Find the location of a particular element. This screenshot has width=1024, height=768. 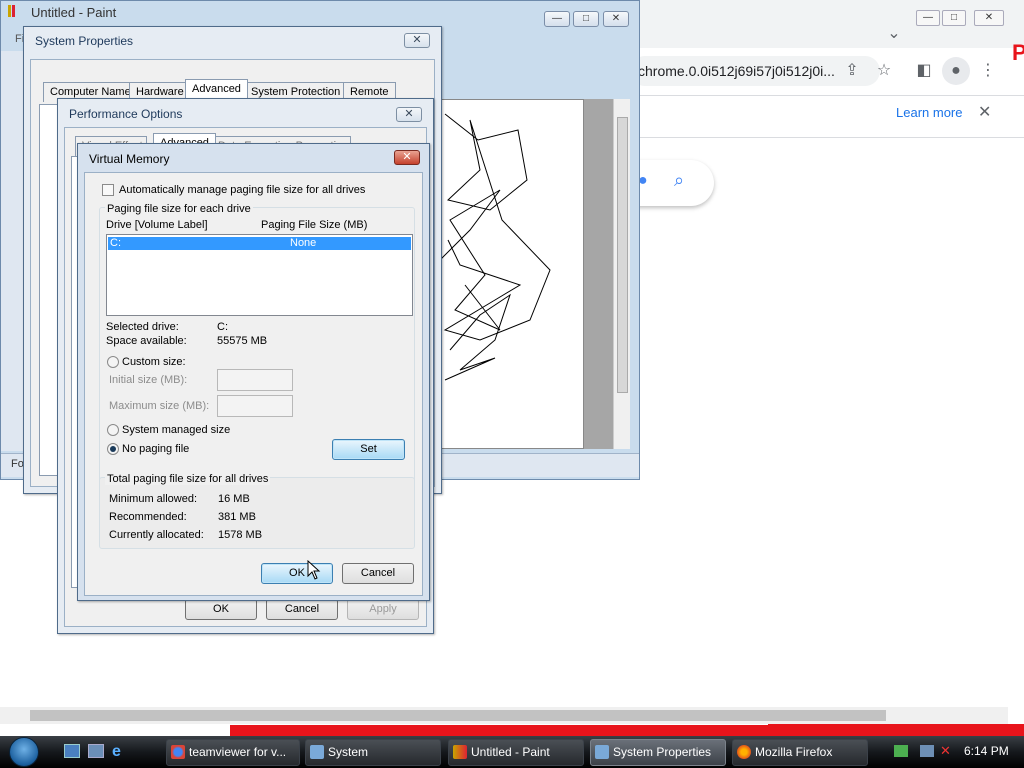

dialog-title: Performance Options is located at coordinates (126, 114).